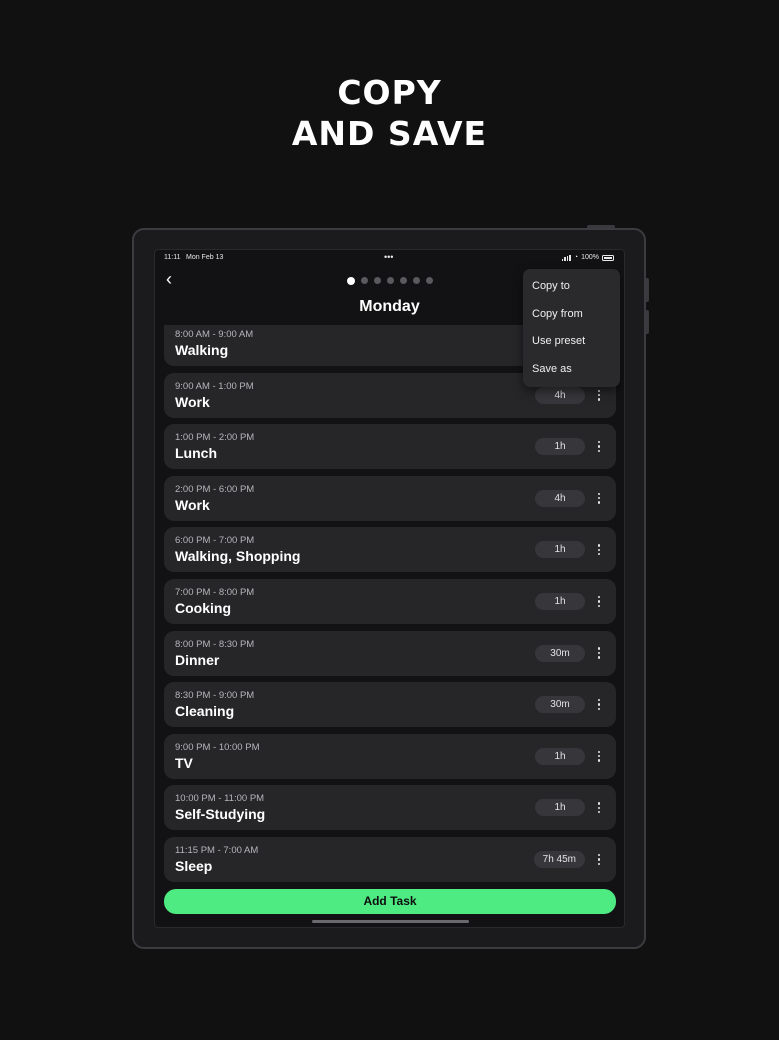 Image resolution: width=779 pixels, height=1040 pixels. What do you see at coordinates (220, 799) in the screenshot?
I see `task-time: 10:00 PM - 11:00 PM` at bounding box center [220, 799].